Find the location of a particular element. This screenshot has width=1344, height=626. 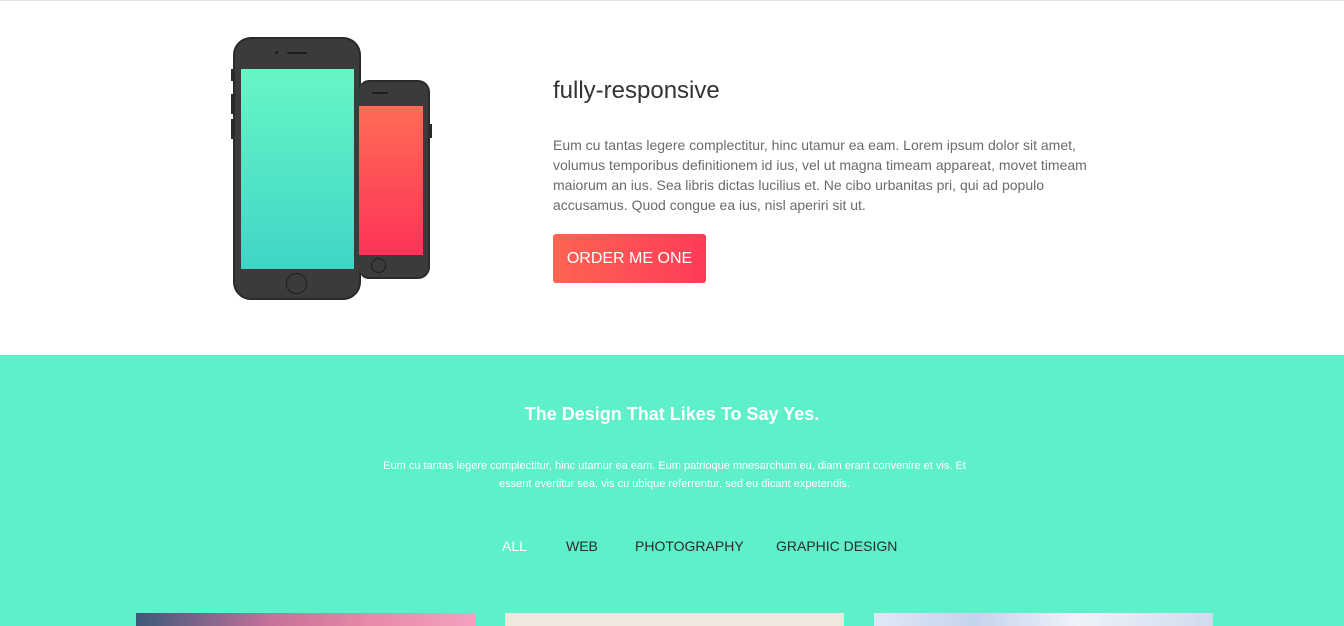

phone-small-image is located at coordinates (395, 179).